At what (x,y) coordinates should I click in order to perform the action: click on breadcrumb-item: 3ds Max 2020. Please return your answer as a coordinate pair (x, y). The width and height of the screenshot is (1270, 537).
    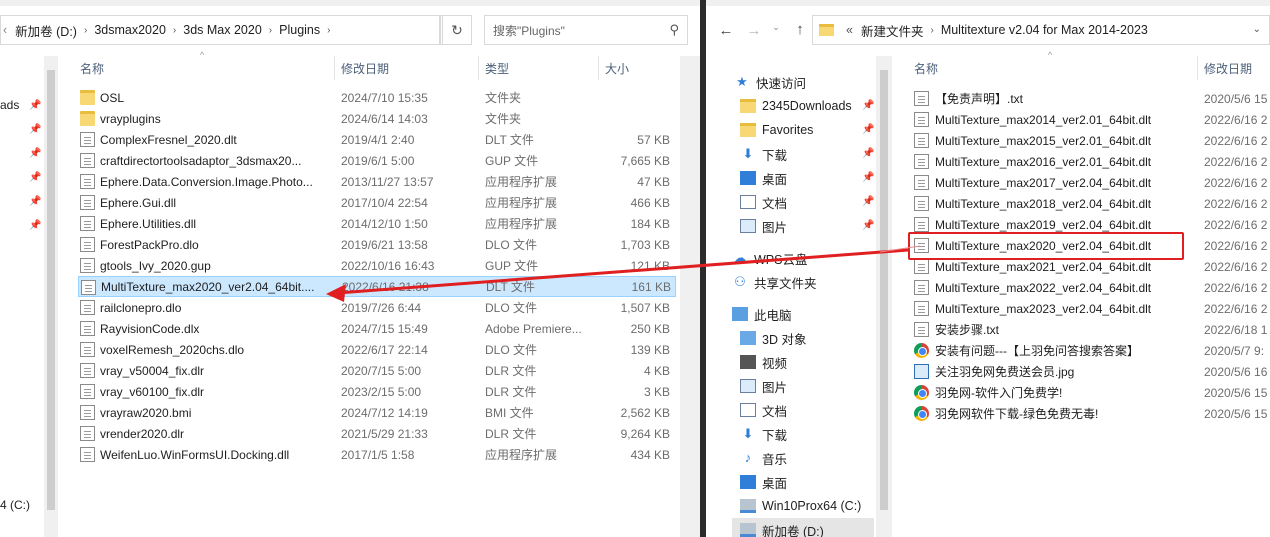
    Looking at the image, I should click on (222, 30).